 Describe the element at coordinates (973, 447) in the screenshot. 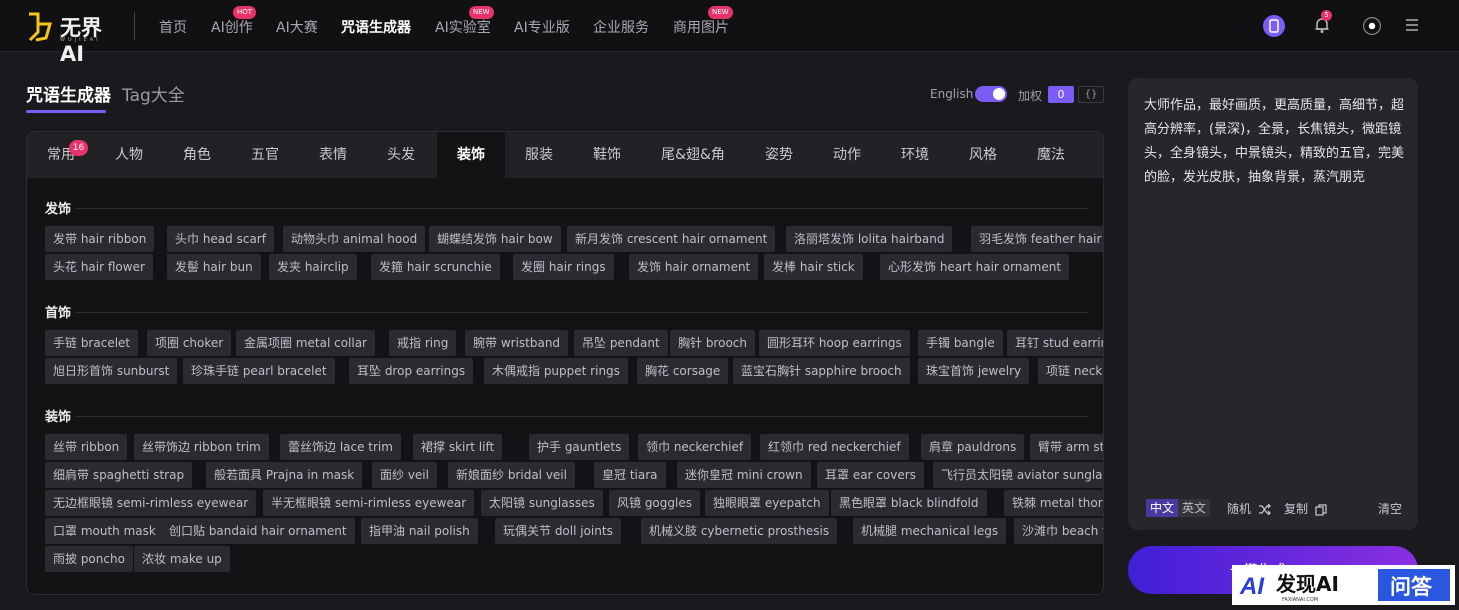

I see `tag-chip: 肩章 pauldrons` at that location.